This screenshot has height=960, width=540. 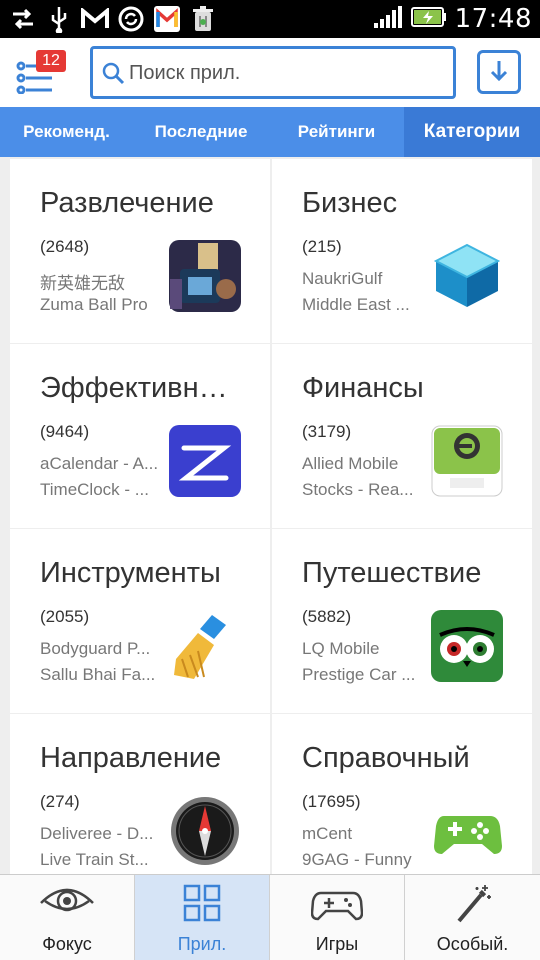 What do you see at coordinates (337, 944) in the screenshot?
I see `nav-label: Игры` at bounding box center [337, 944].